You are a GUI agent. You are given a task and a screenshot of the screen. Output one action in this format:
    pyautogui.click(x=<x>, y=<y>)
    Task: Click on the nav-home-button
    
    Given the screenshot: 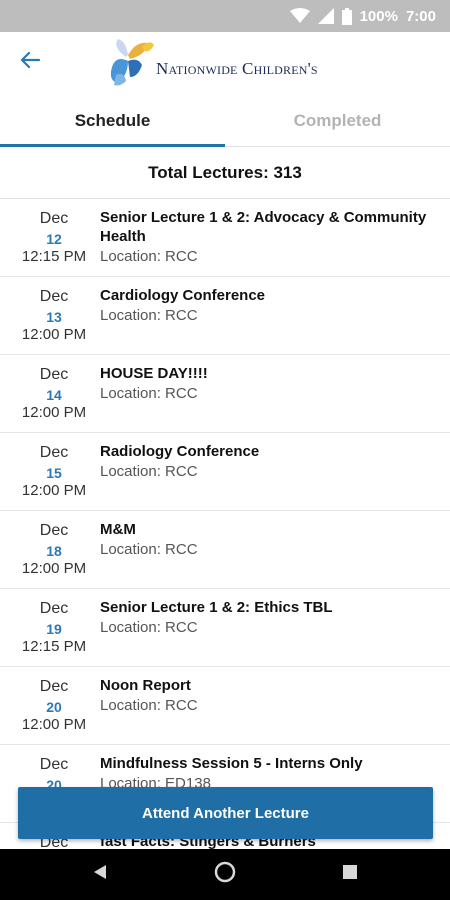 What is the action you would take?
    pyautogui.click(x=225, y=874)
    